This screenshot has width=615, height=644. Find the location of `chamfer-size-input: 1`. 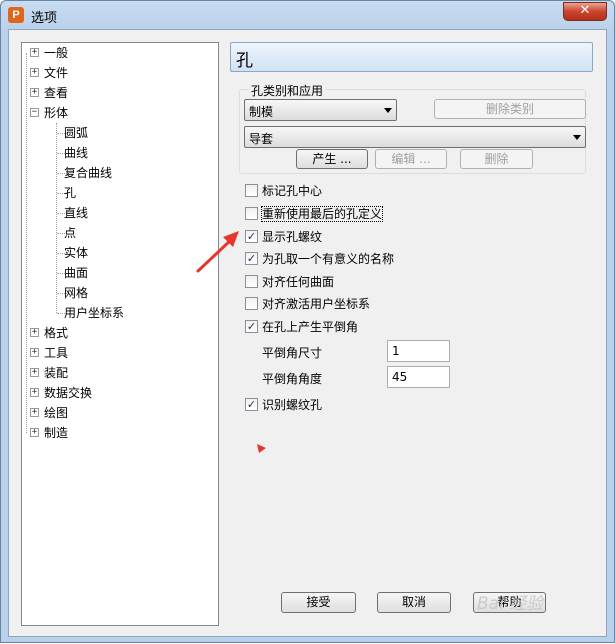

chamfer-size-input: 1 is located at coordinates (418, 351).